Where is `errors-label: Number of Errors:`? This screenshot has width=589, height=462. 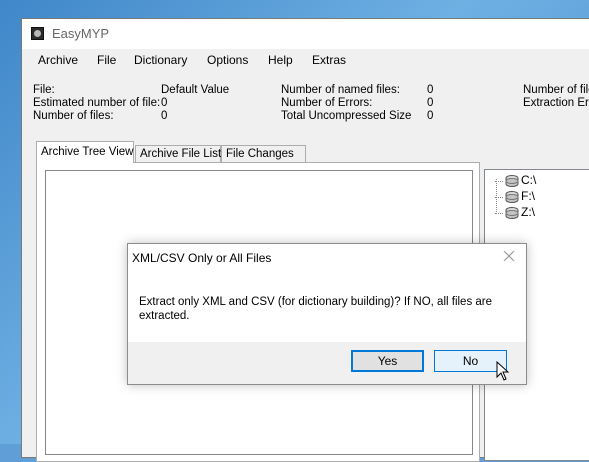 errors-label: Number of Errors: is located at coordinates (327, 103).